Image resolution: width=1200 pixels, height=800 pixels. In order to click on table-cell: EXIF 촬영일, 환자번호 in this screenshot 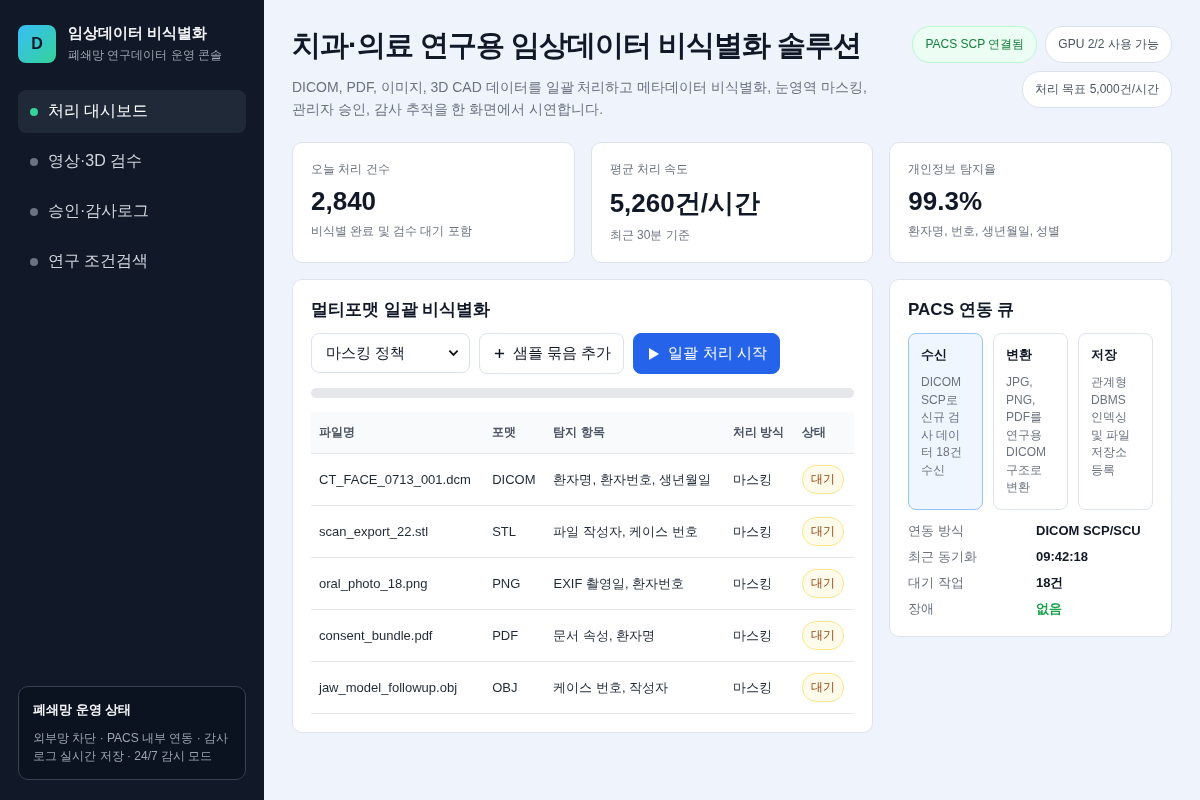, I will do `click(635, 583)`.